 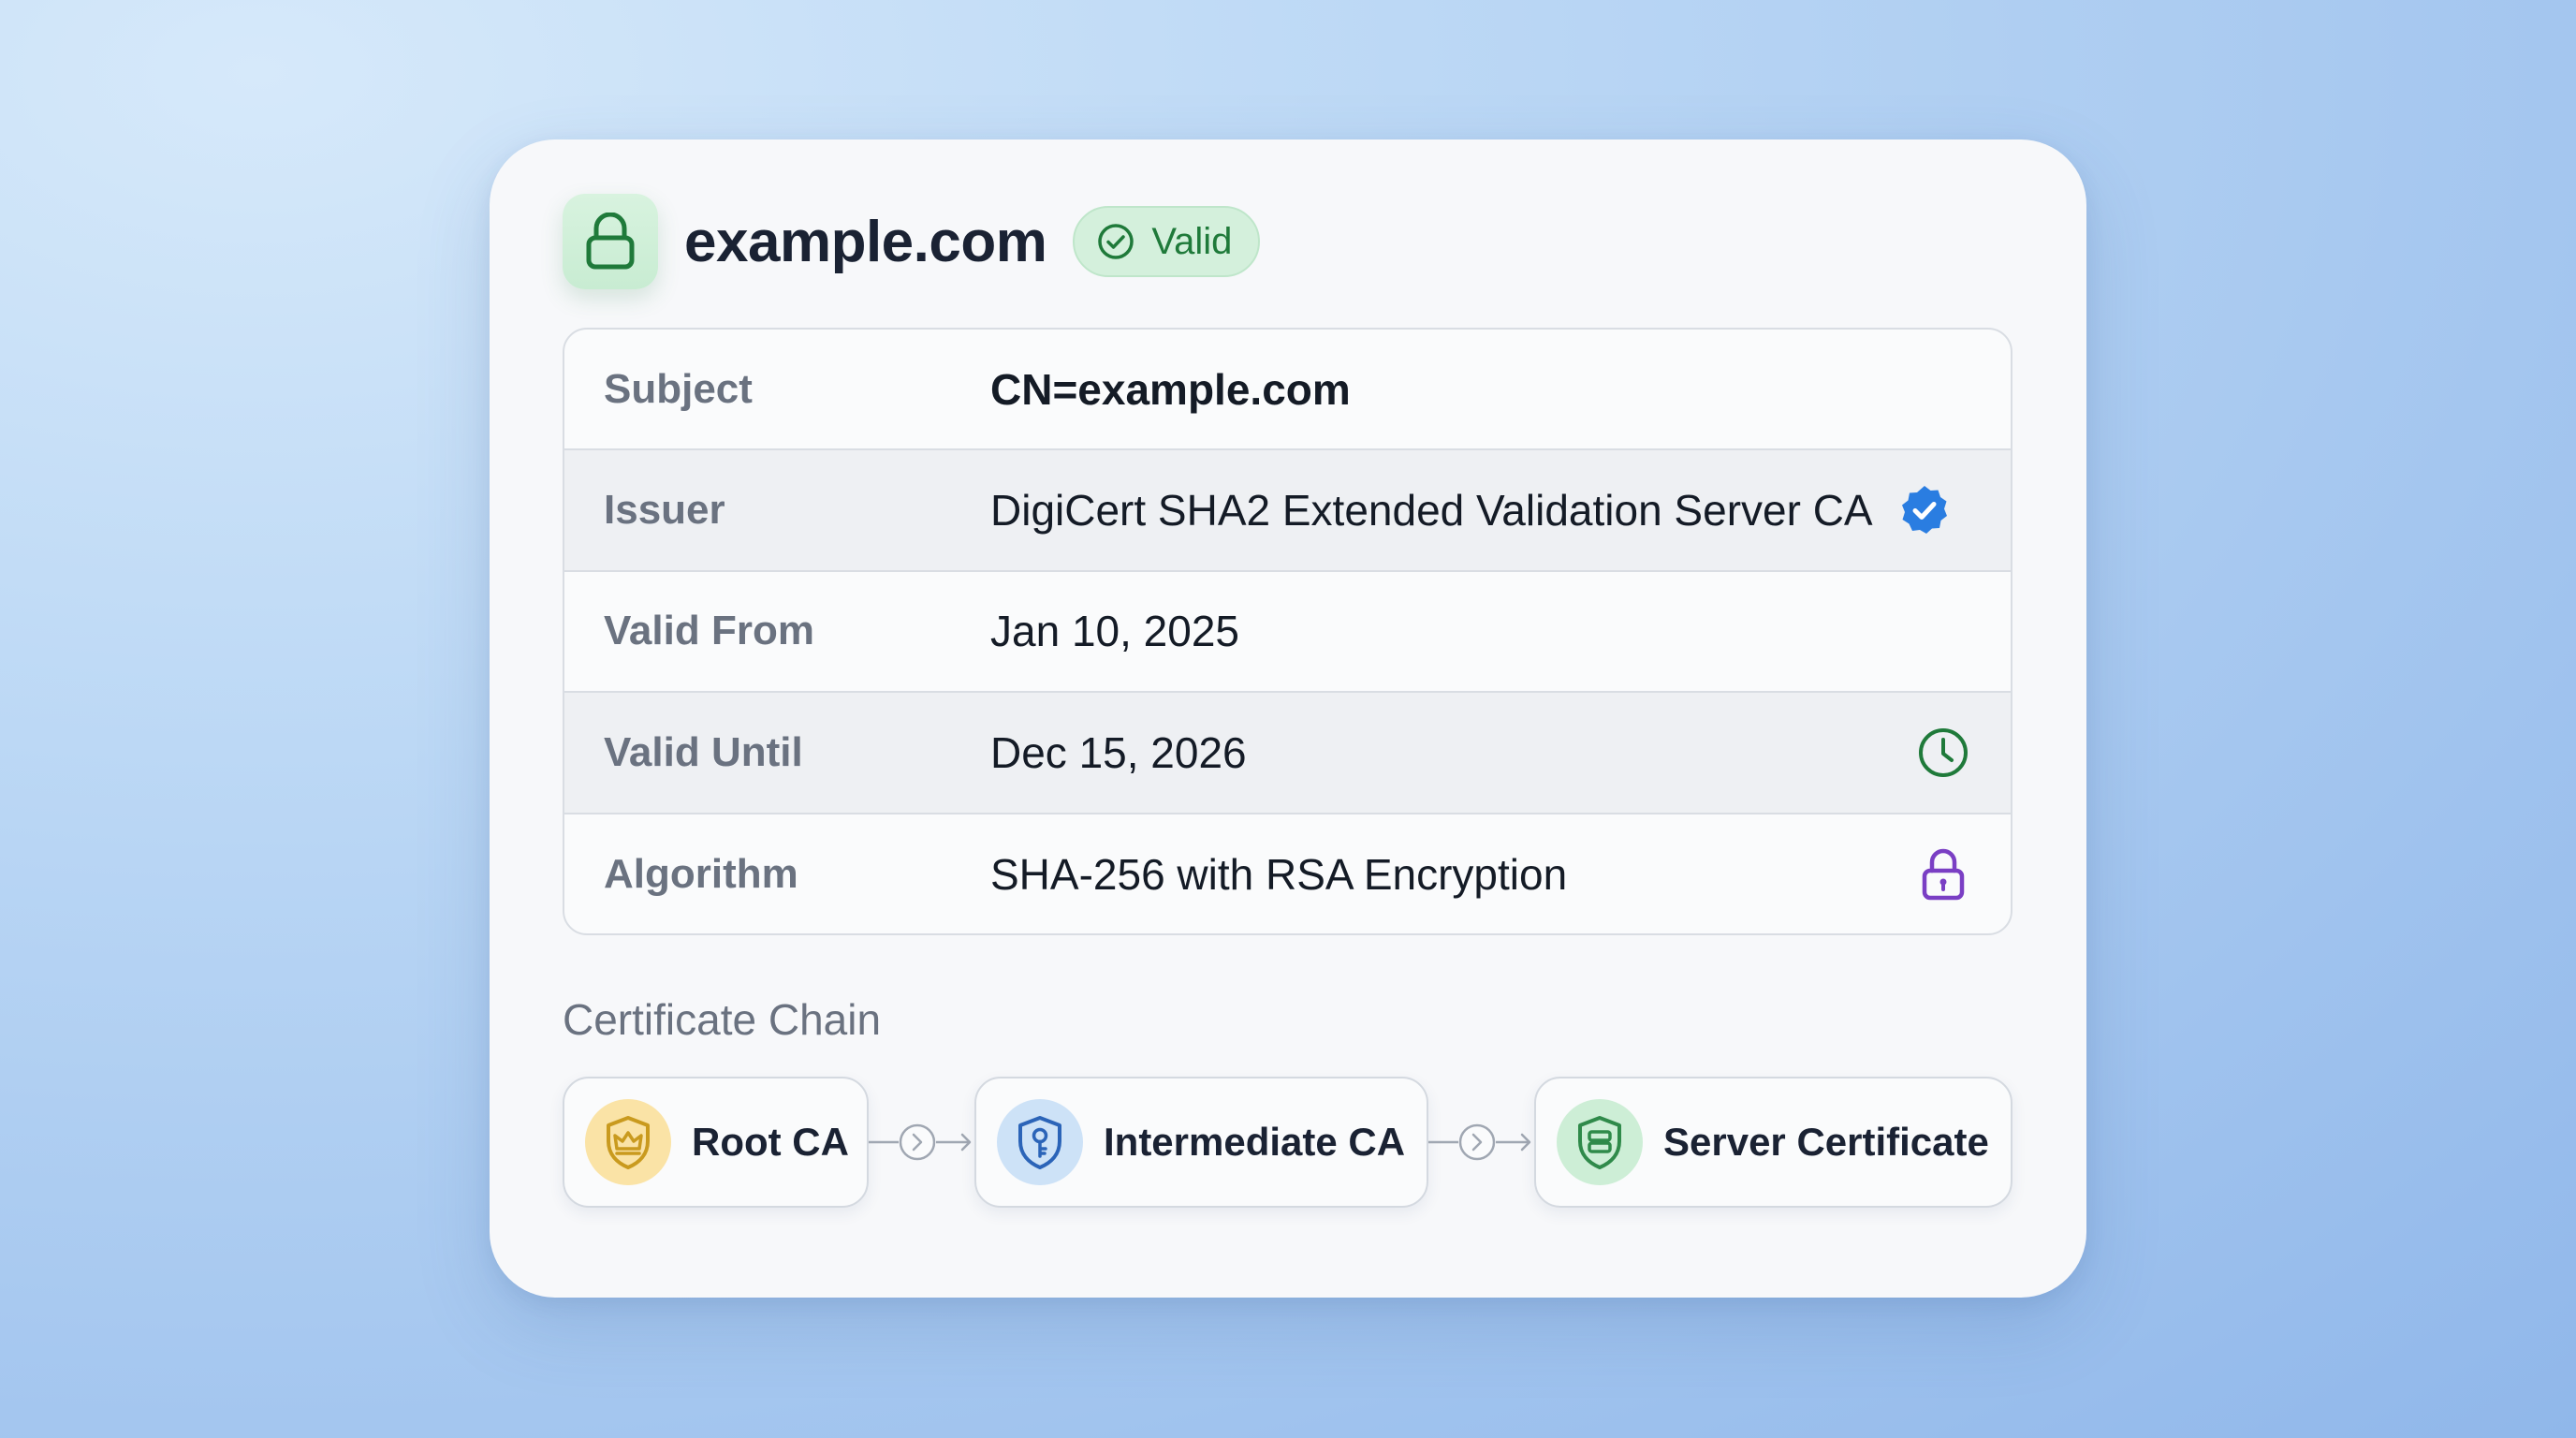 What do you see at coordinates (1115, 631) in the screenshot?
I see `detail-value: Jan 10, 2025` at bounding box center [1115, 631].